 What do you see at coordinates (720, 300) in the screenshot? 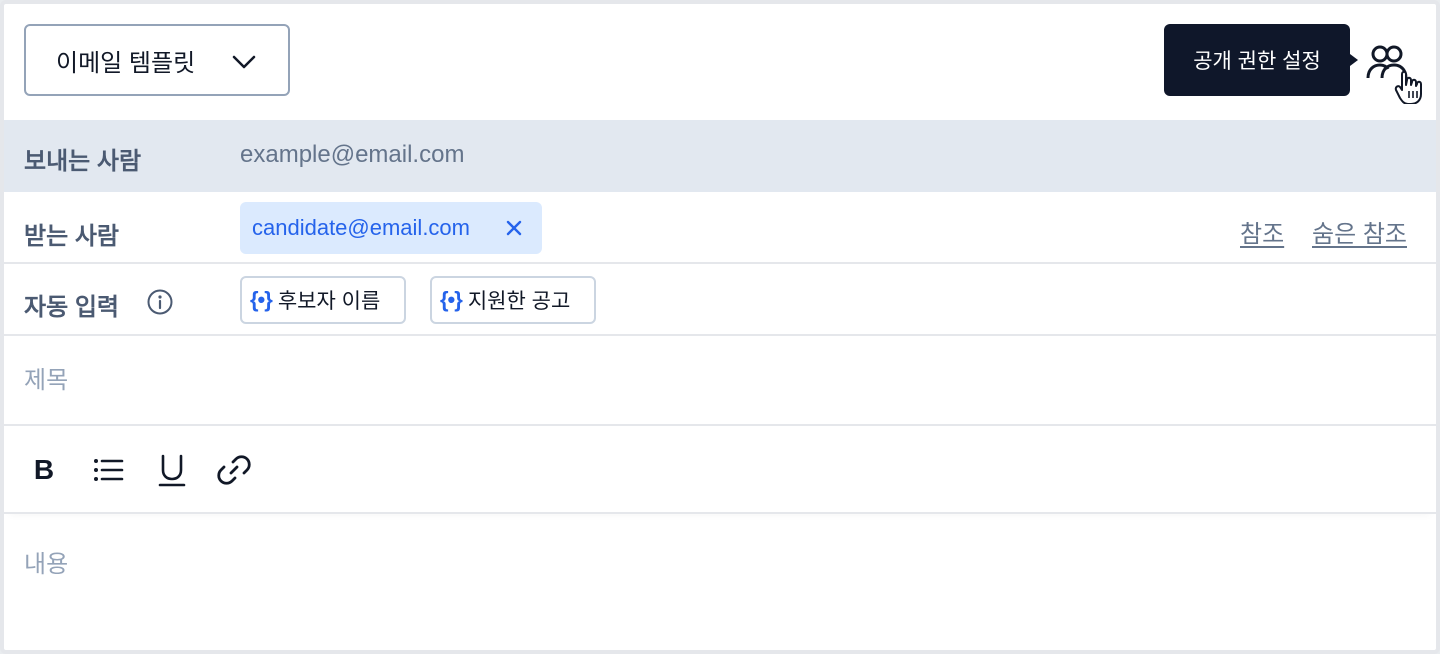
I see `auto-fill-row: 자동 입력 {•} 후보자 이름 {•} 지원한 공고` at bounding box center [720, 300].